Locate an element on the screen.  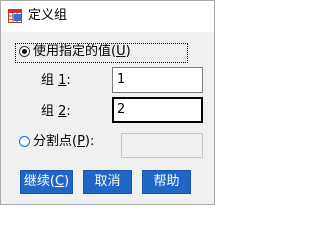
group2-input: 2 is located at coordinates (157, 110).